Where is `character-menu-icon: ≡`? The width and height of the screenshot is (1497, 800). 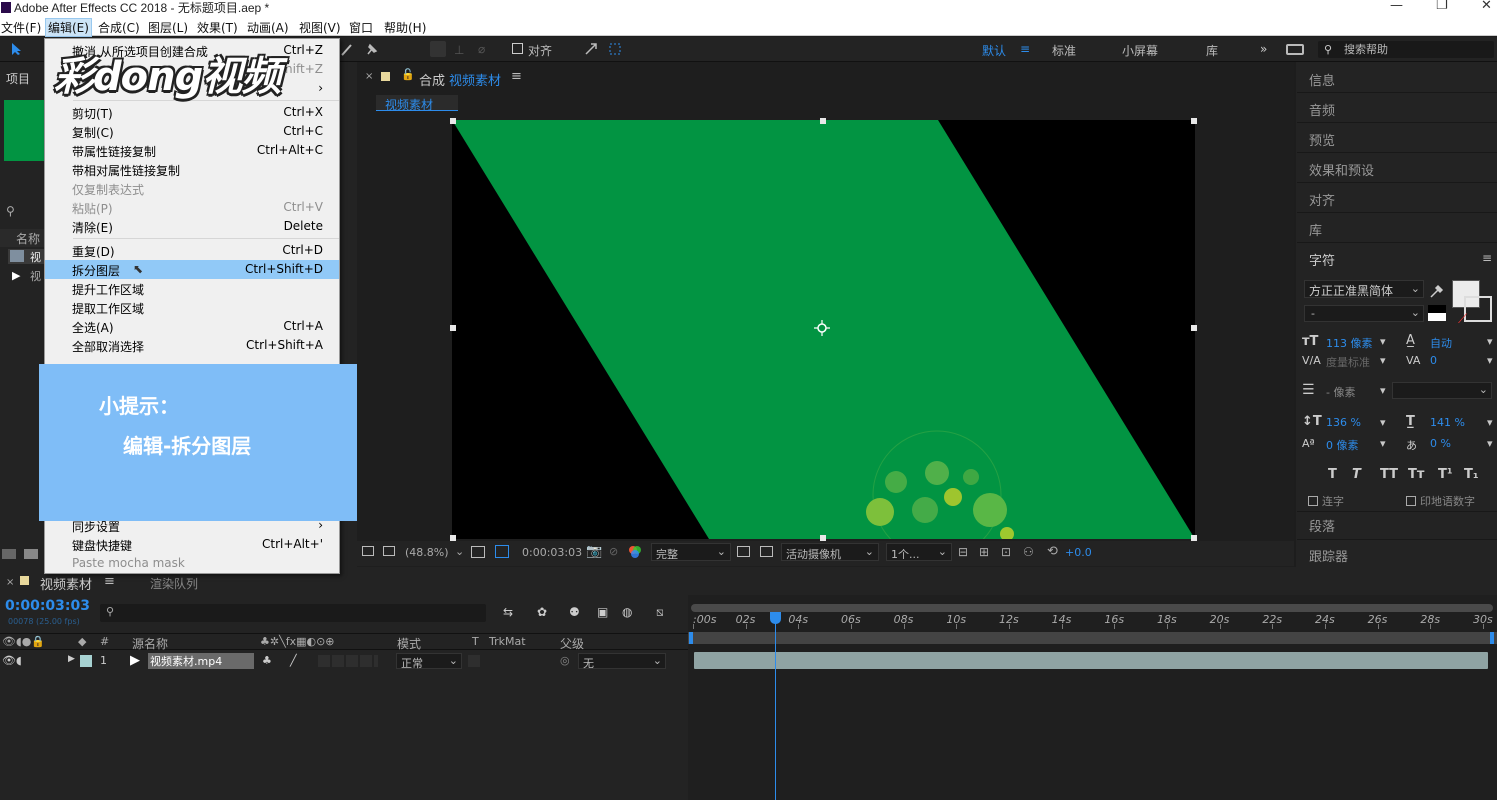 character-menu-icon: ≡ is located at coordinates (1487, 258).